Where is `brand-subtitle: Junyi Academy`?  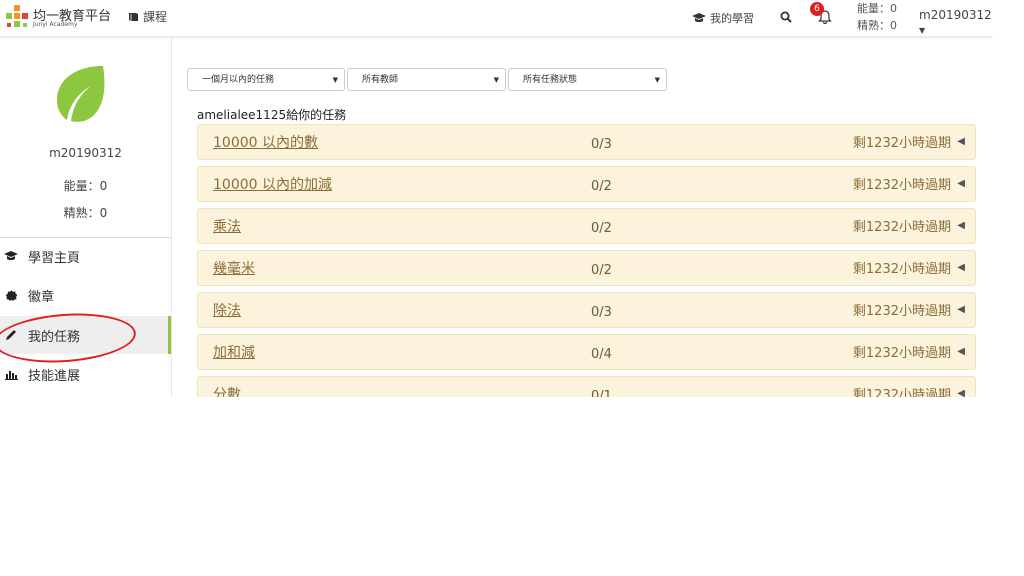
brand-subtitle: Junyi Academy is located at coordinates (55, 24).